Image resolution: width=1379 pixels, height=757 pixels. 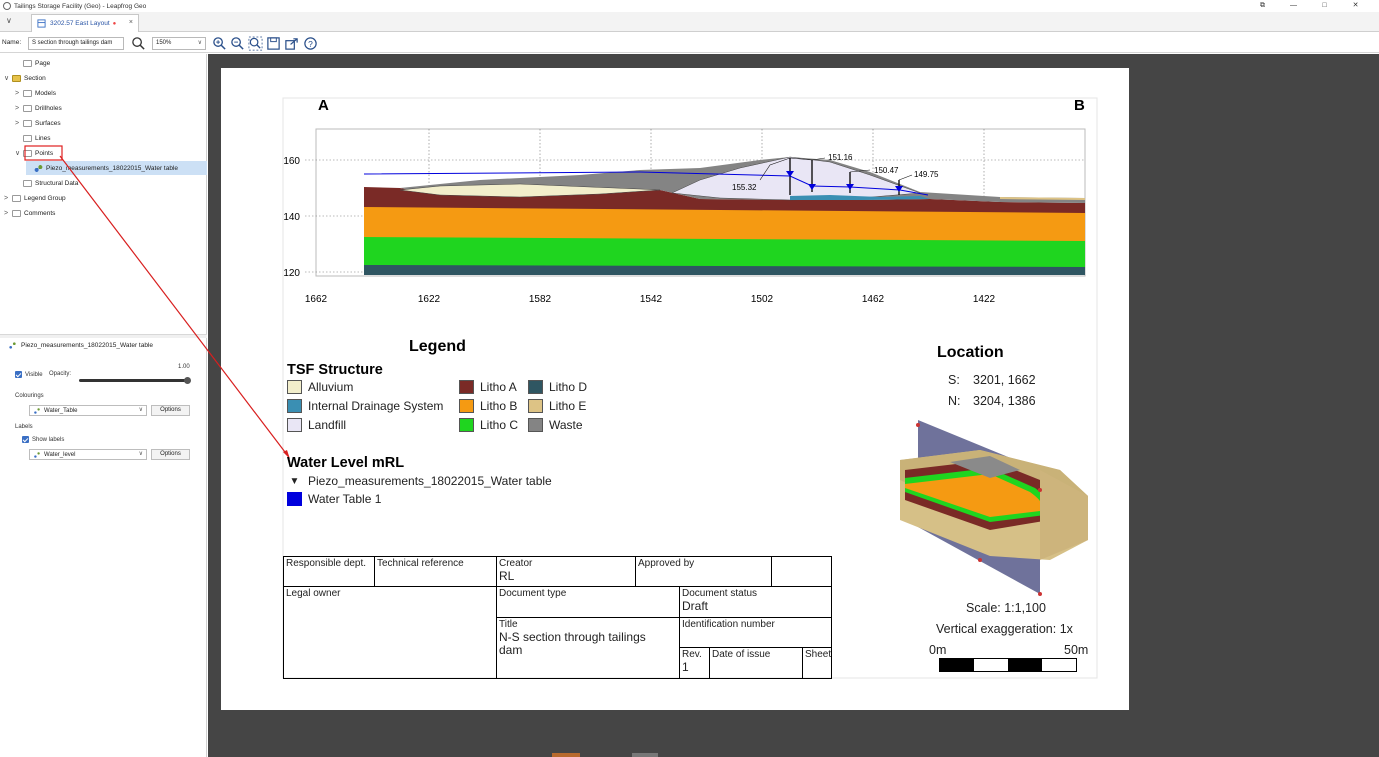 I want to click on legend-item: Landfill, so click(x=316, y=425).